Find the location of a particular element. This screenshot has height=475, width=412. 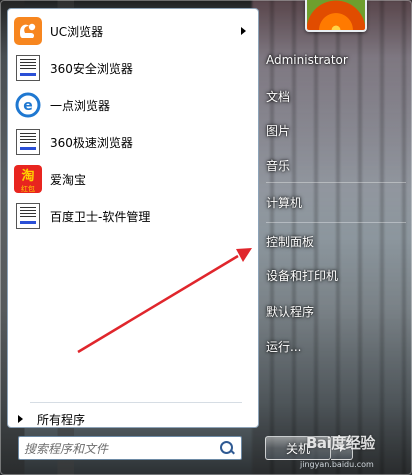

right-item-music: 音乐 is located at coordinates (278, 165).